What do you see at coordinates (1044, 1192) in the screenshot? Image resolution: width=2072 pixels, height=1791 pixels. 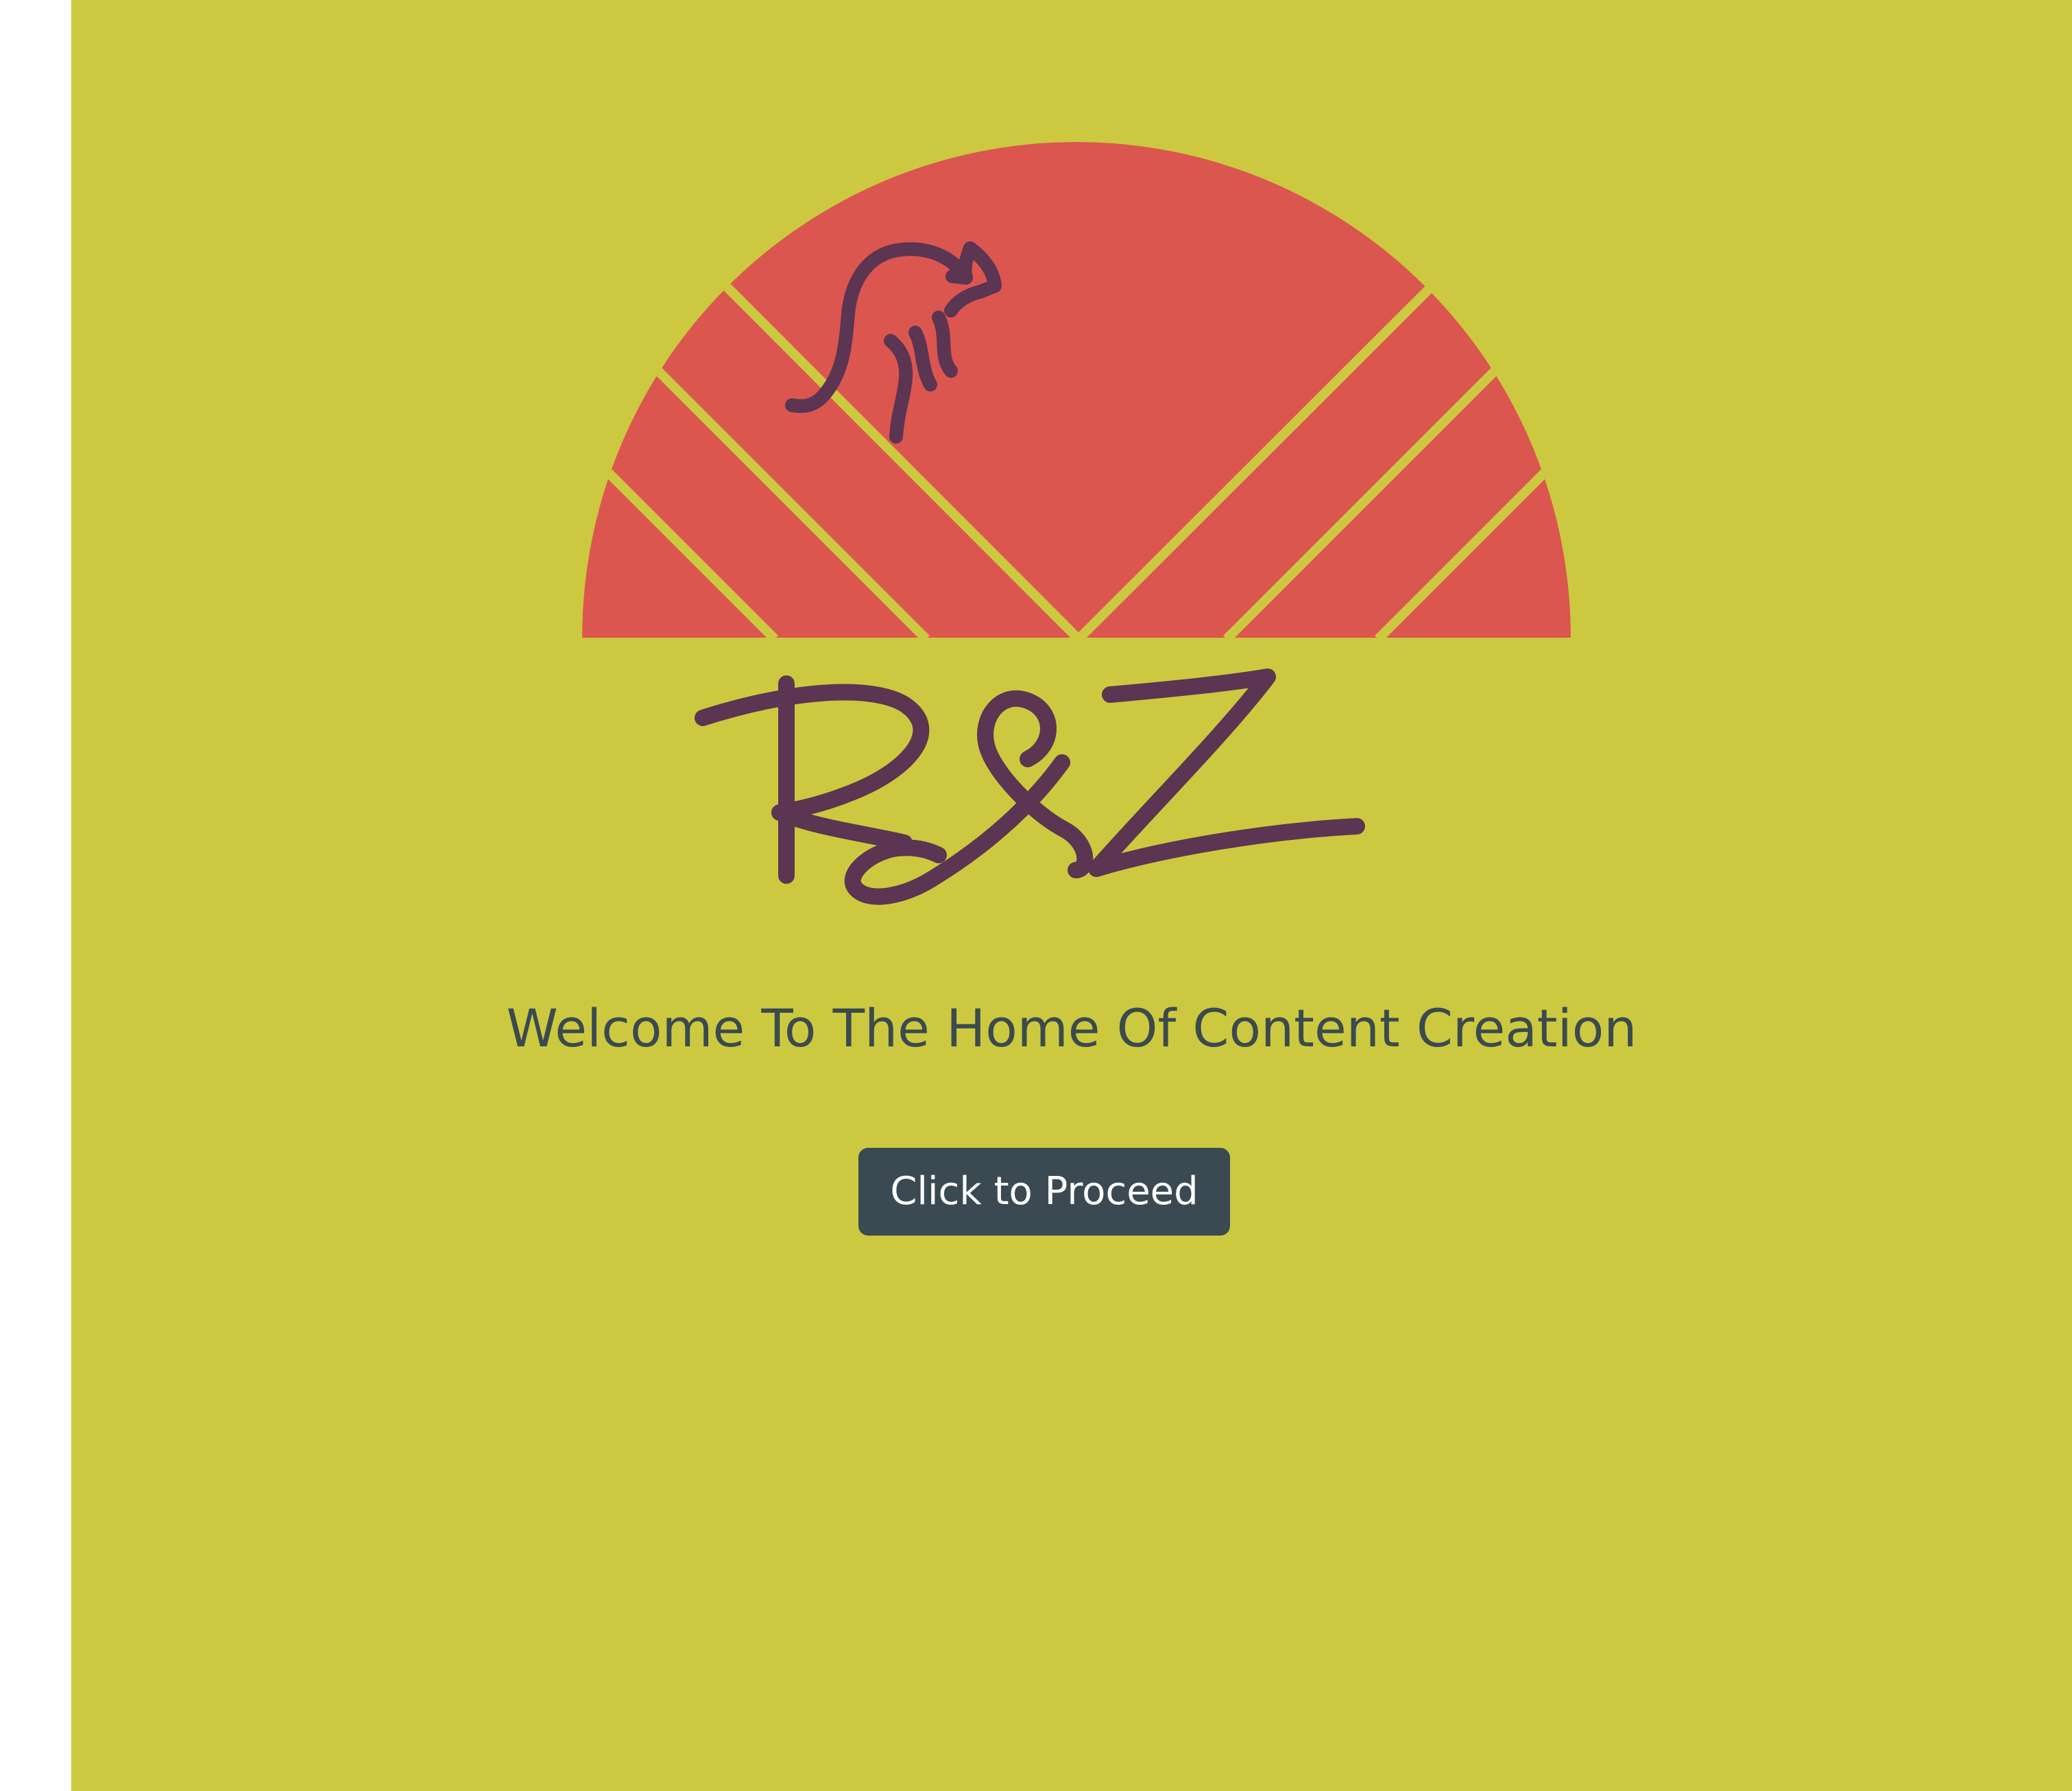 I see `proceed-button: Click to Proceed` at bounding box center [1044, 1192].